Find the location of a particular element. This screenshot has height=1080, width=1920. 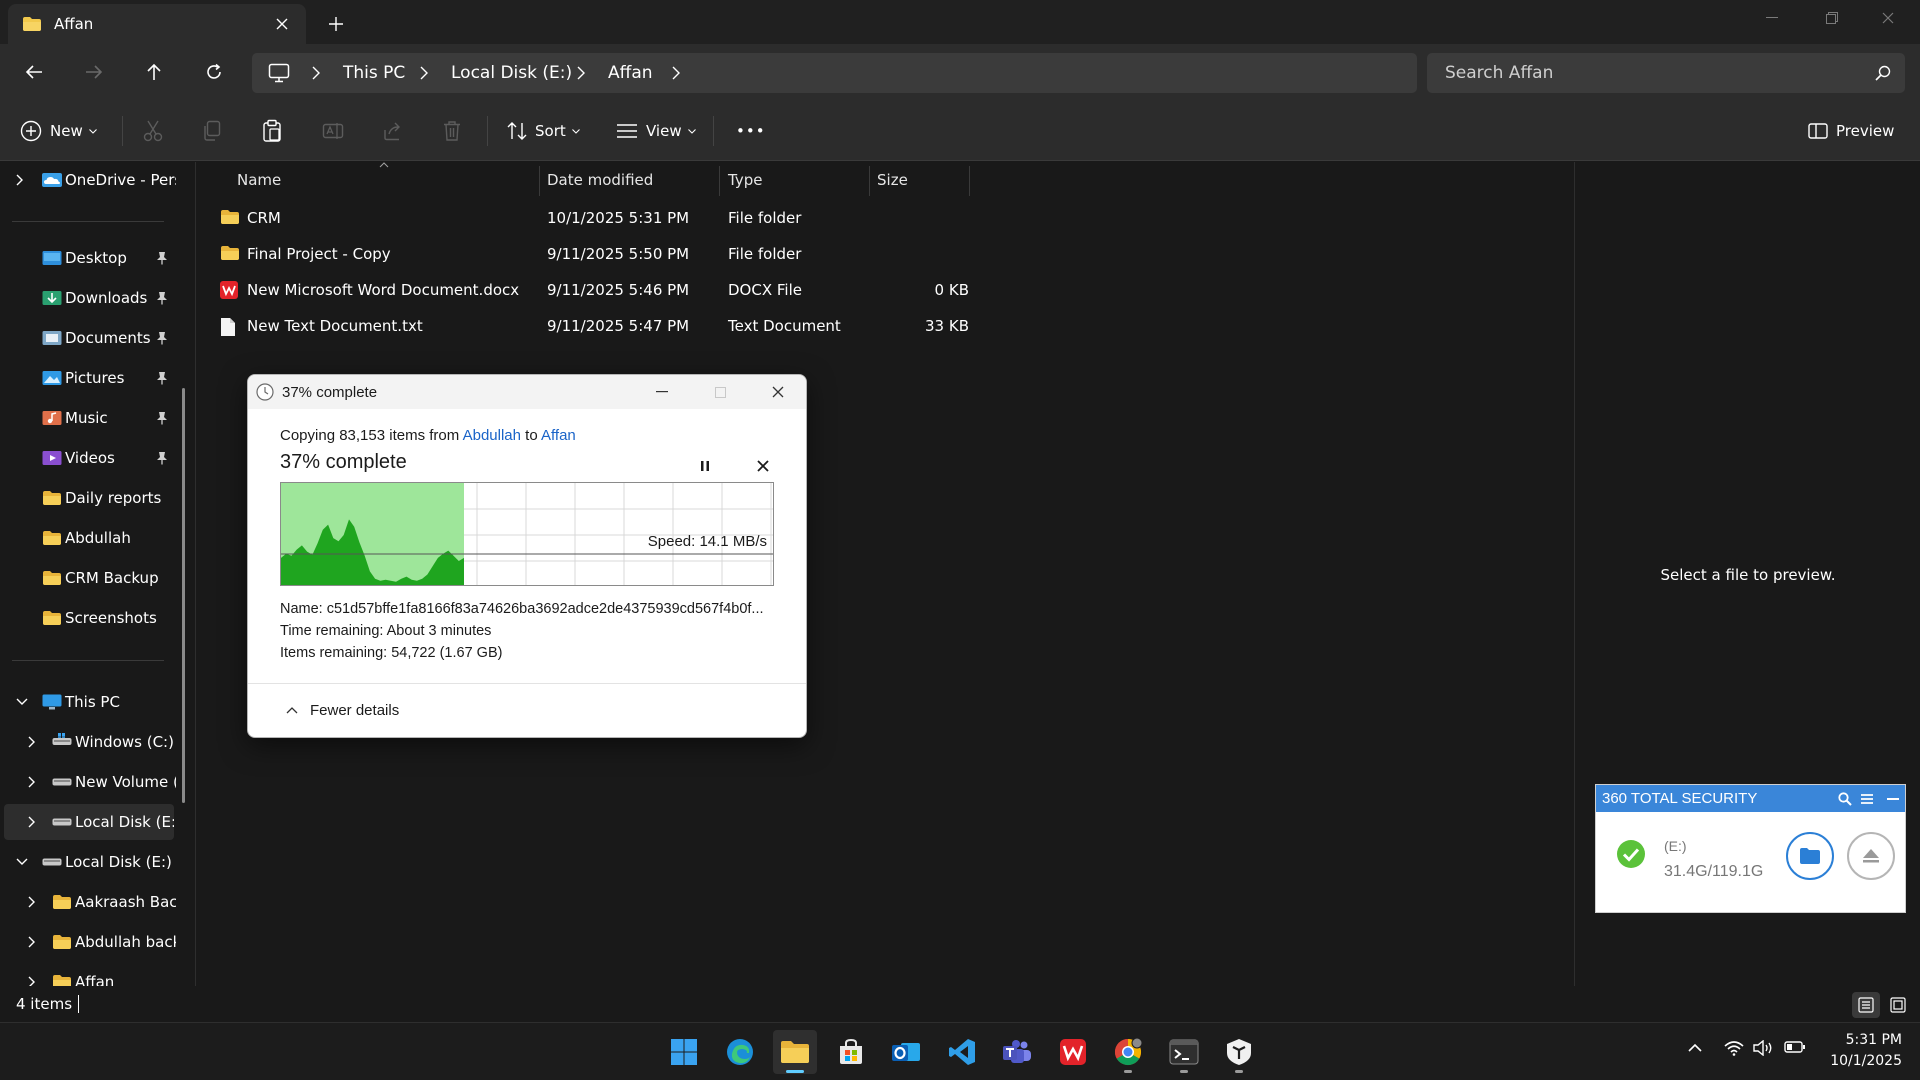

search-box: Search Affan is located at coordinates (1666, 73).